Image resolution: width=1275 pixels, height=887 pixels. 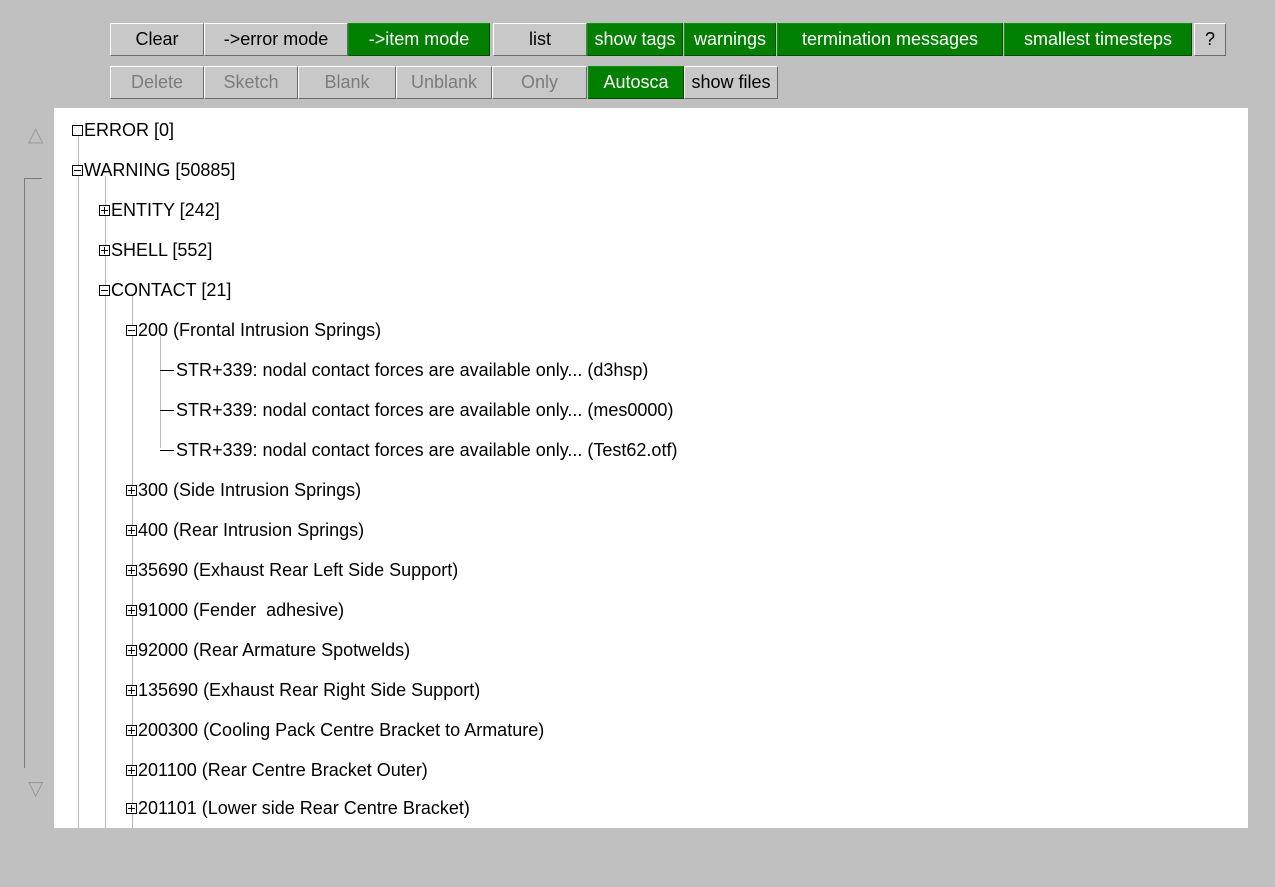 I want to click on item-mode-button: ->item mode, so click(x=419, y=39).